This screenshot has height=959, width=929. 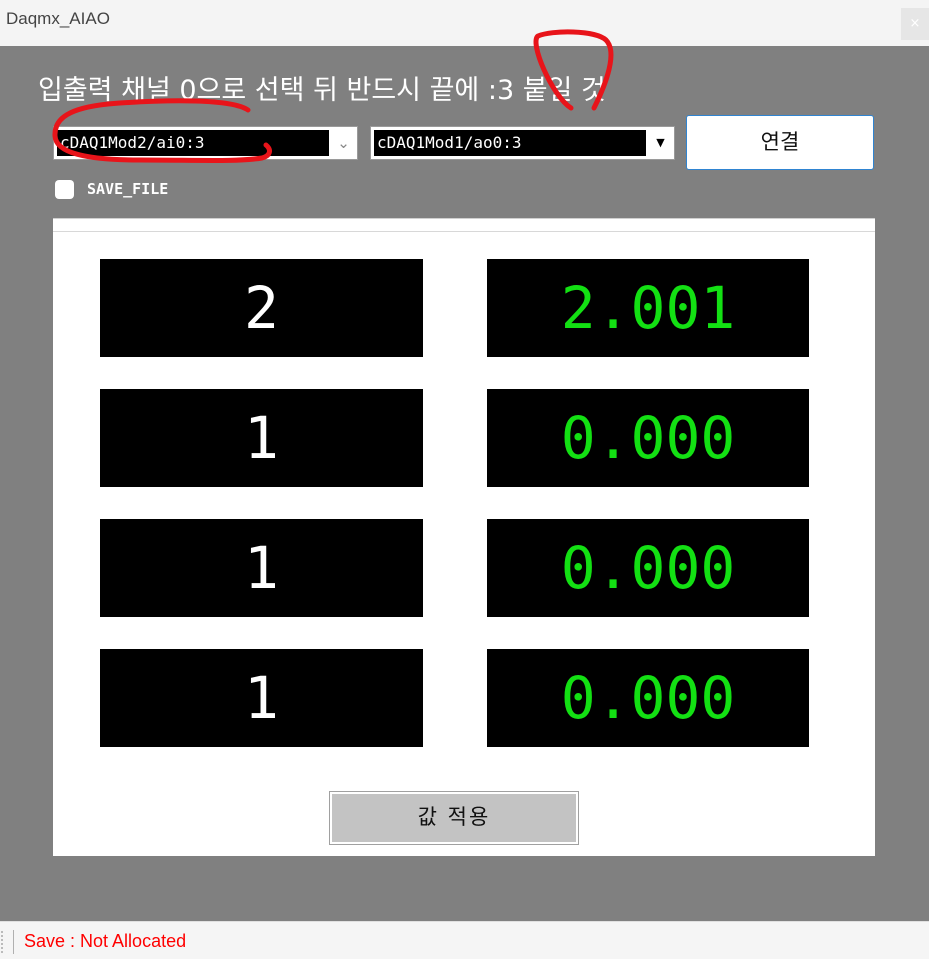 What do you see at coordinates (58, 18) in the screenshot?
I see `window-title: Daqmx_AIAO` at bounding box center [58, 18].